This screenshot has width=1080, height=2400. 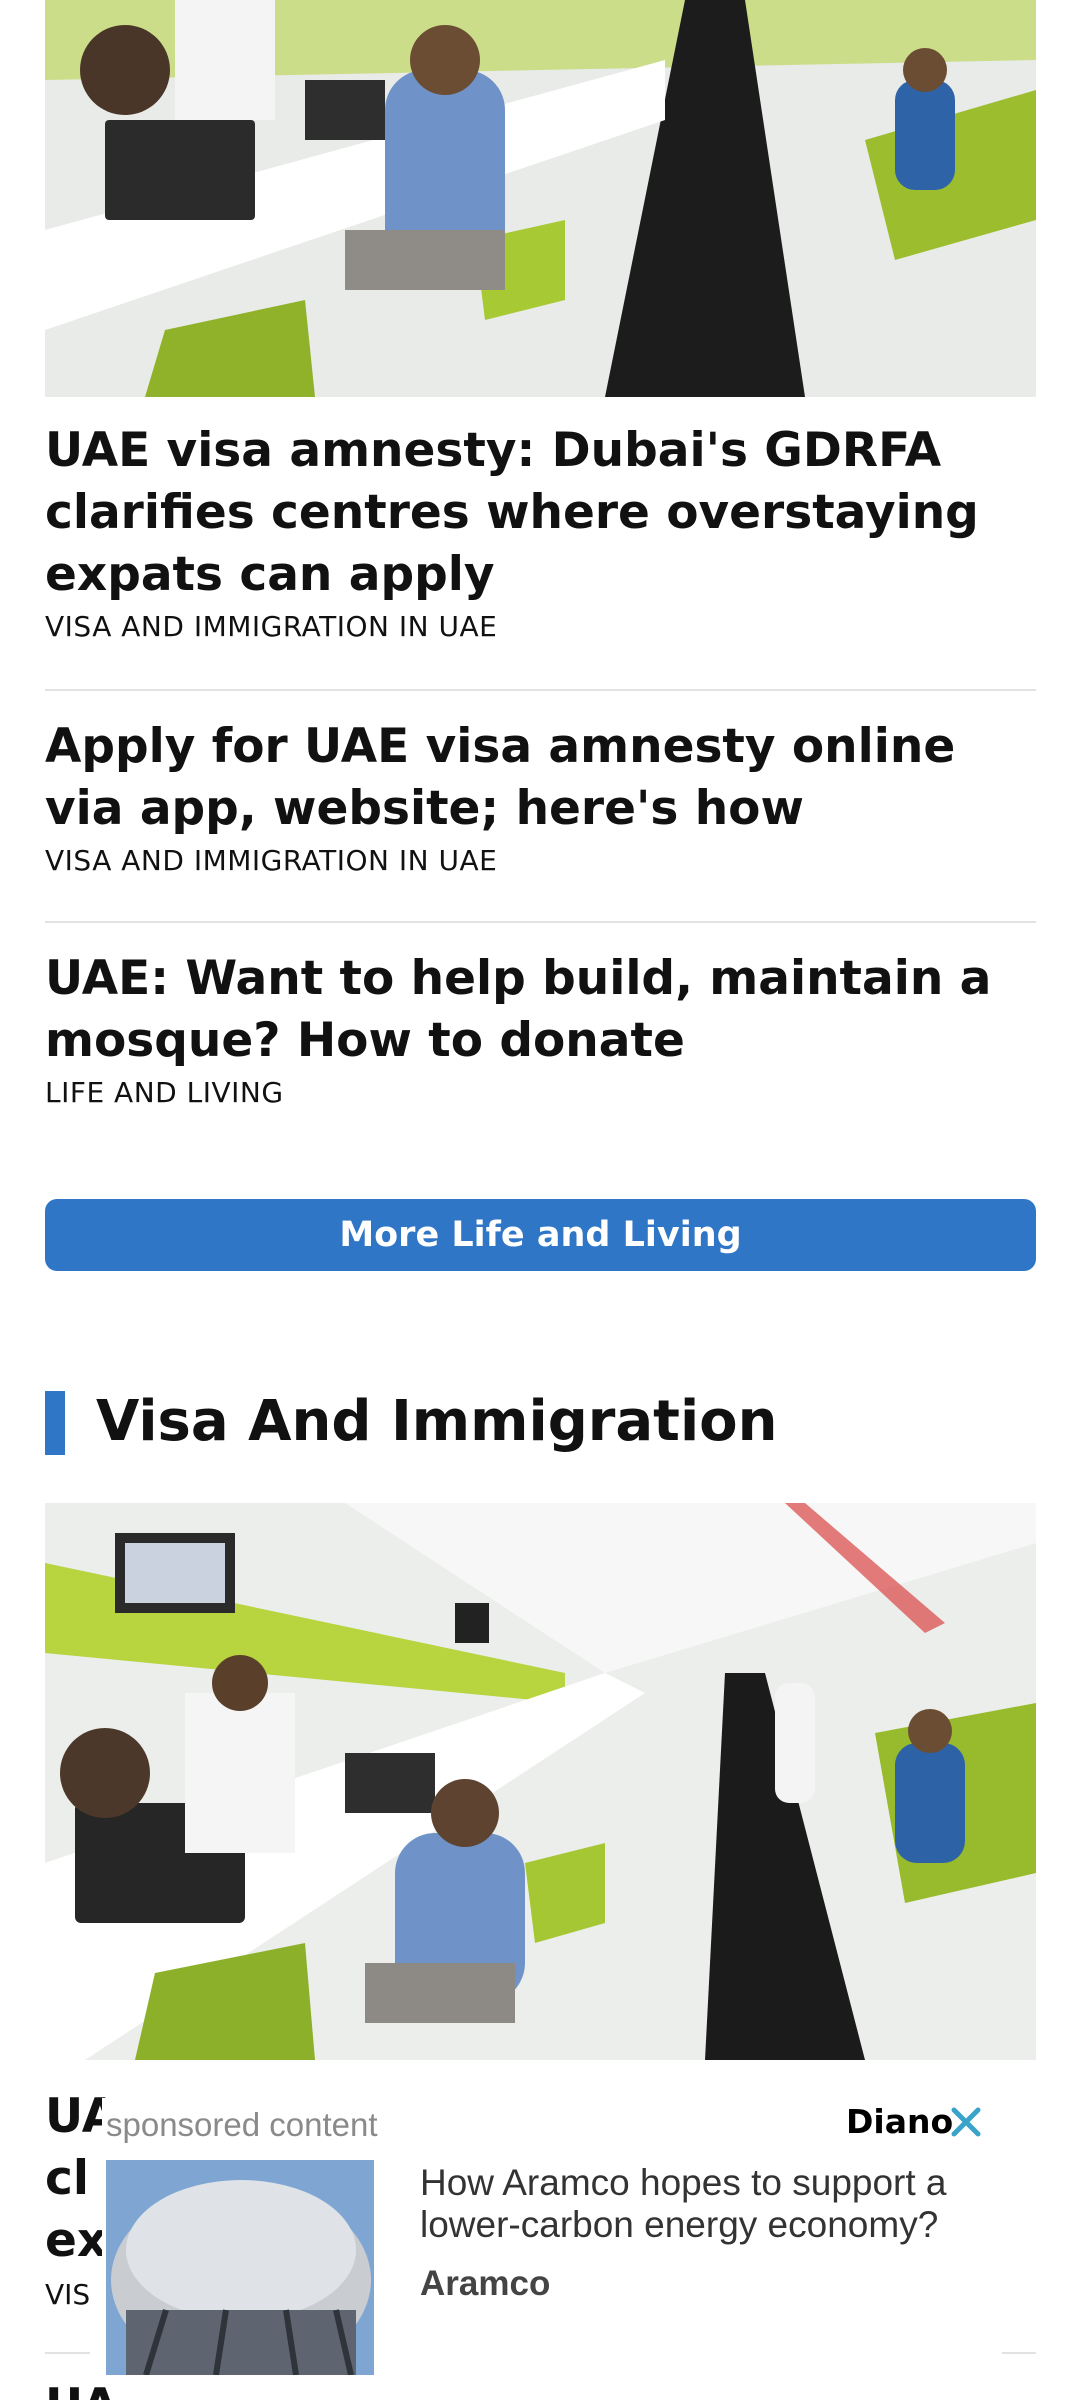 What do you see at coordinates (966, 2122) in the screenshot?
I see `close-icon` at bounding box center [966, 2122].